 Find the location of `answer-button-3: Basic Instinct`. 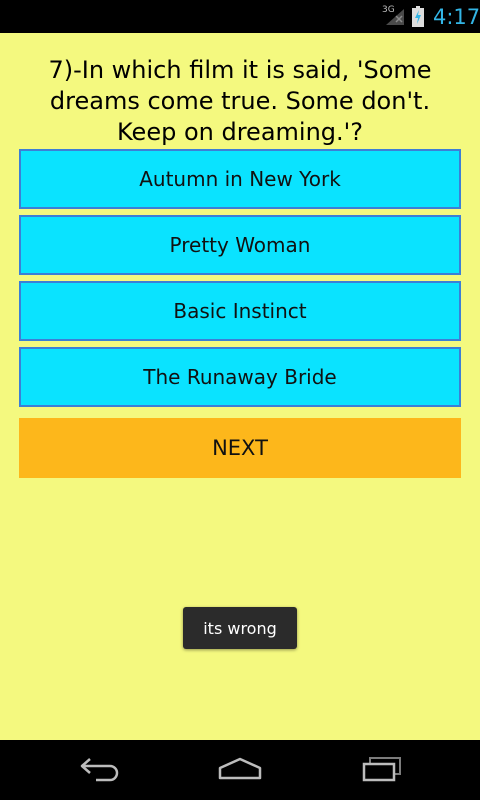

answer-button-3: Basic Instinct is located at coordinates (240, 311).